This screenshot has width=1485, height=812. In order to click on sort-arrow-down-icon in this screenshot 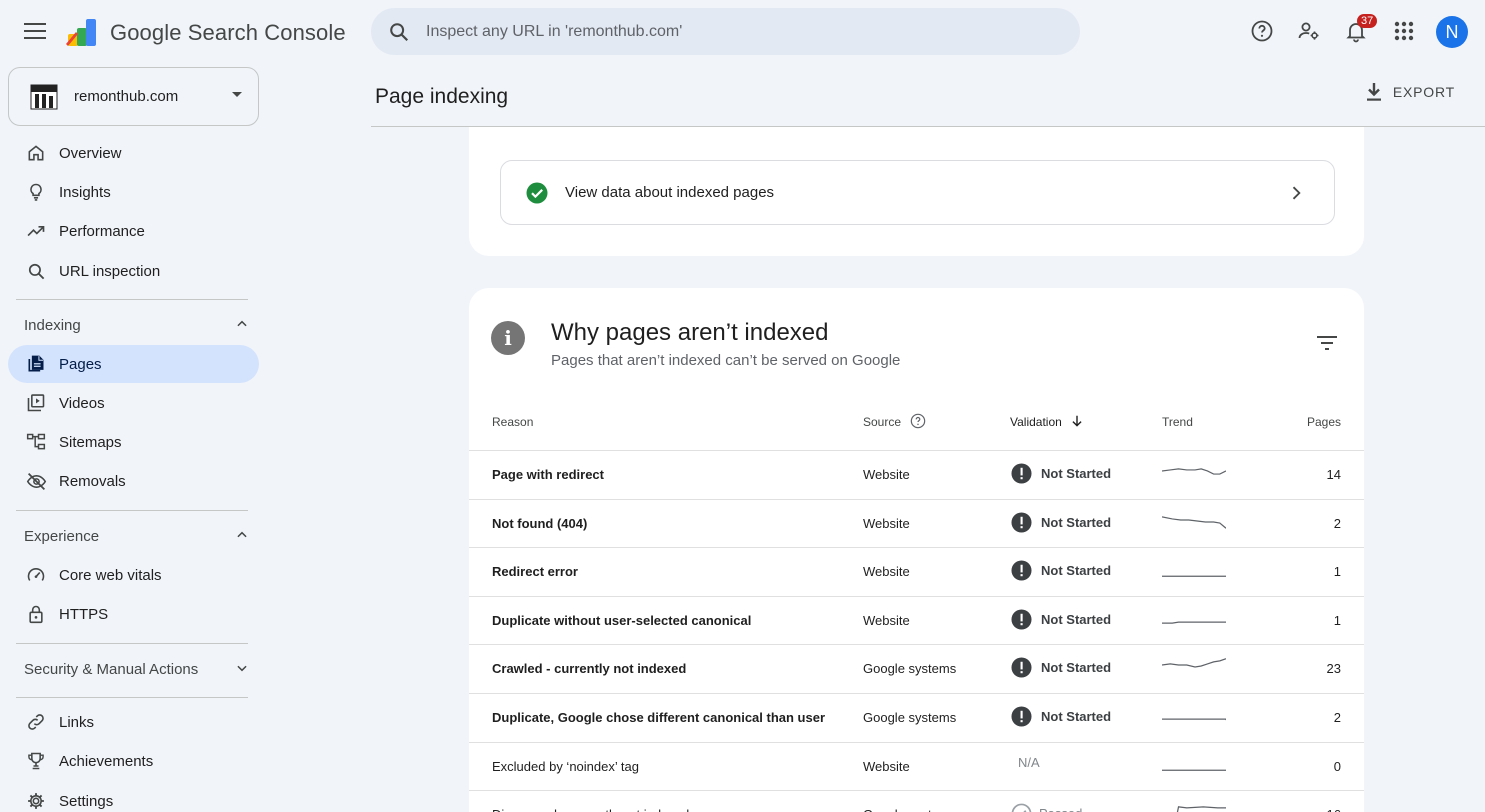, I will do `click(1077, 423)`.